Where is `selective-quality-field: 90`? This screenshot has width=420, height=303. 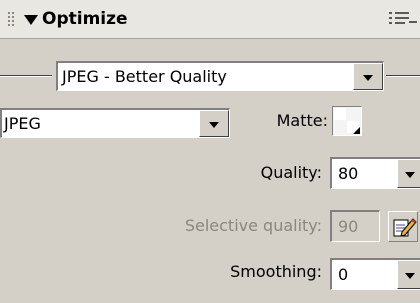 selective-quality-field: 90 is located at coordinates (355, 226).